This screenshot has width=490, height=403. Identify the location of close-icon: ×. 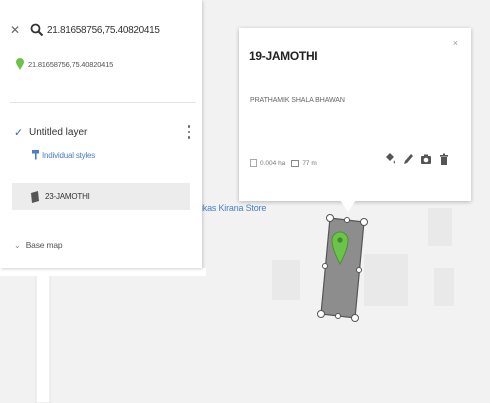
(455, 43).